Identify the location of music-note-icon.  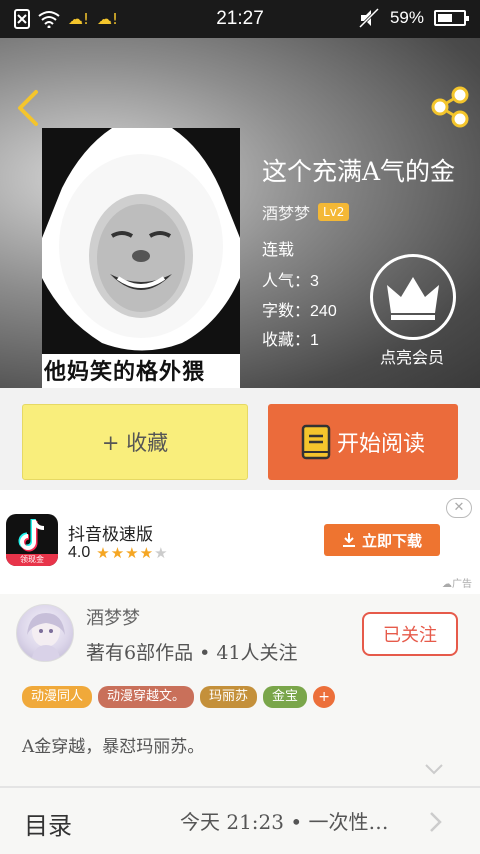
(31, 535).